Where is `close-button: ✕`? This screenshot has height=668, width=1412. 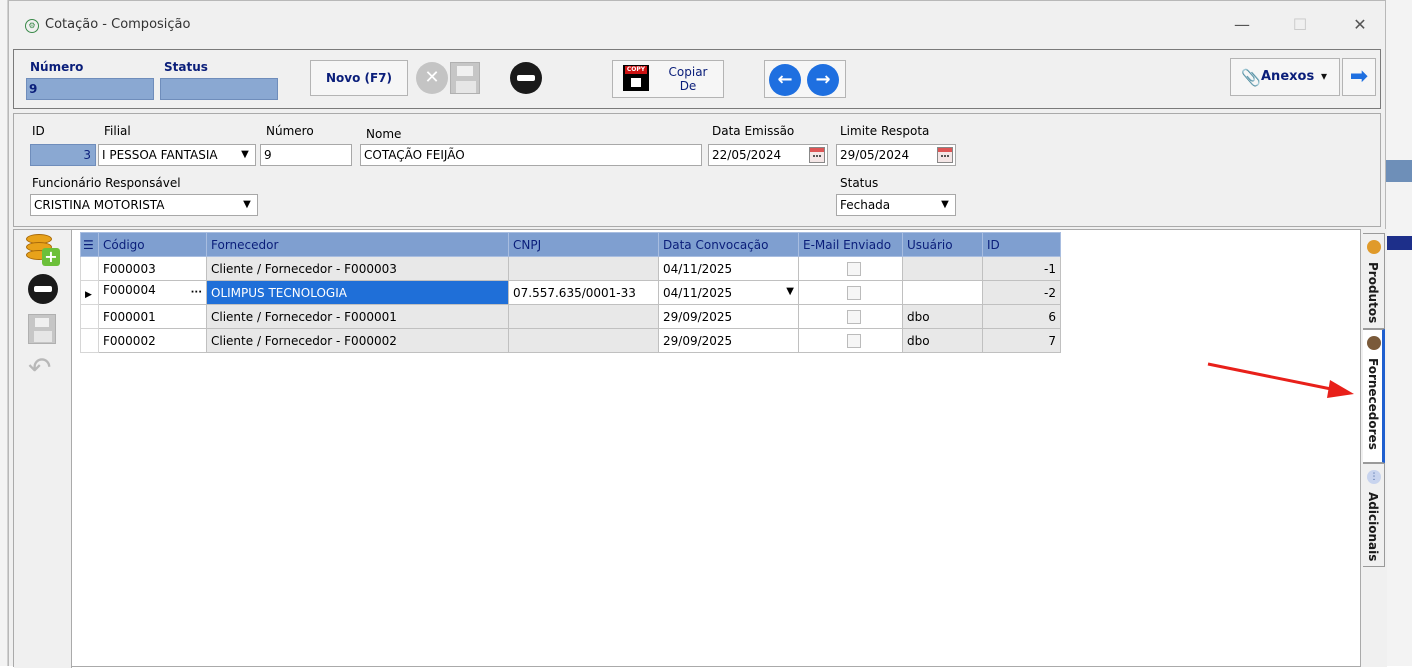
close-button: ✕ is located at coordinates (1360, 25).